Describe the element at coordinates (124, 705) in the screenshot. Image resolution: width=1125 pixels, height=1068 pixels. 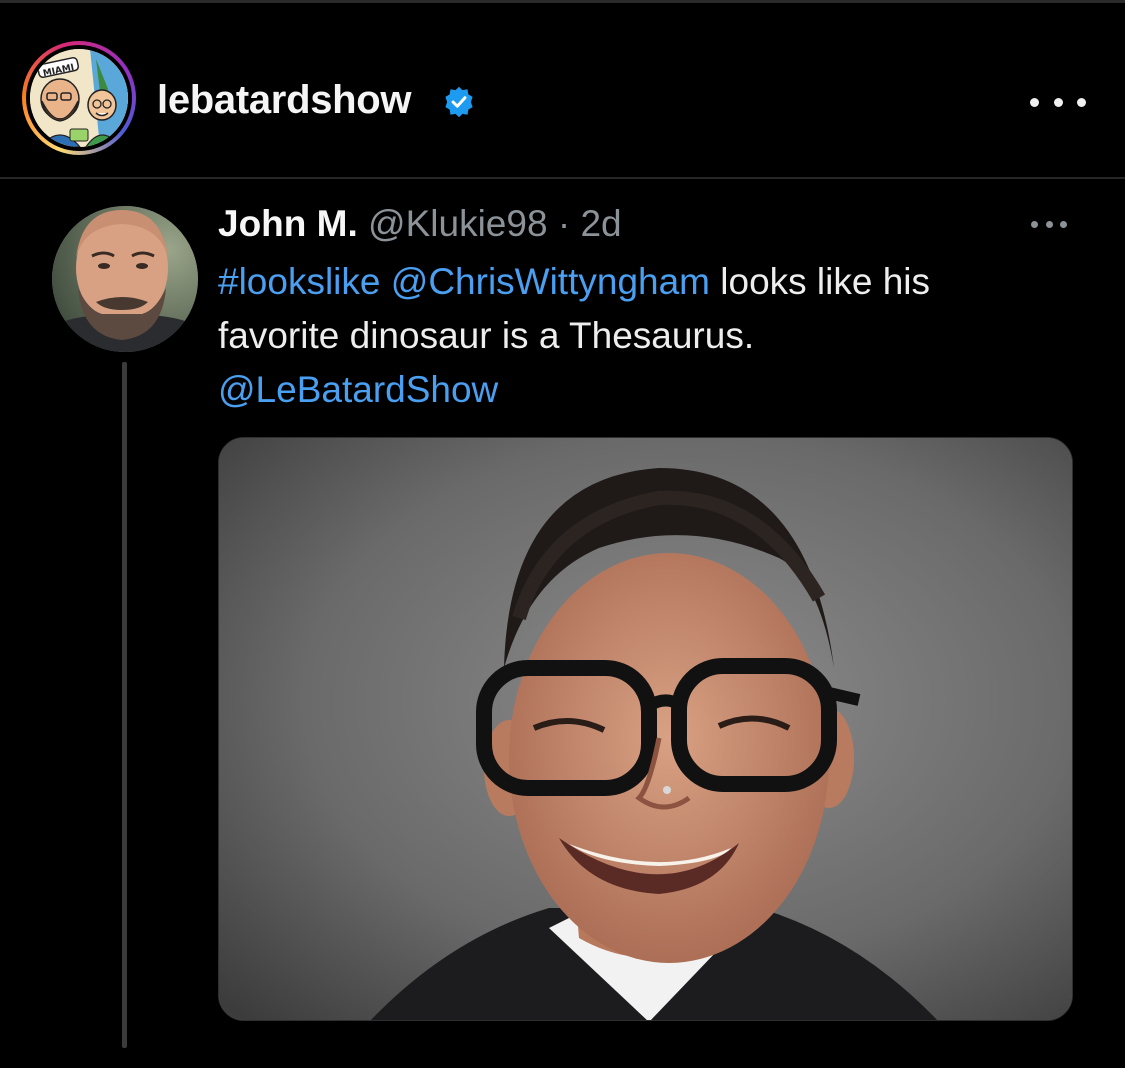
I see `thread-line` at that location.